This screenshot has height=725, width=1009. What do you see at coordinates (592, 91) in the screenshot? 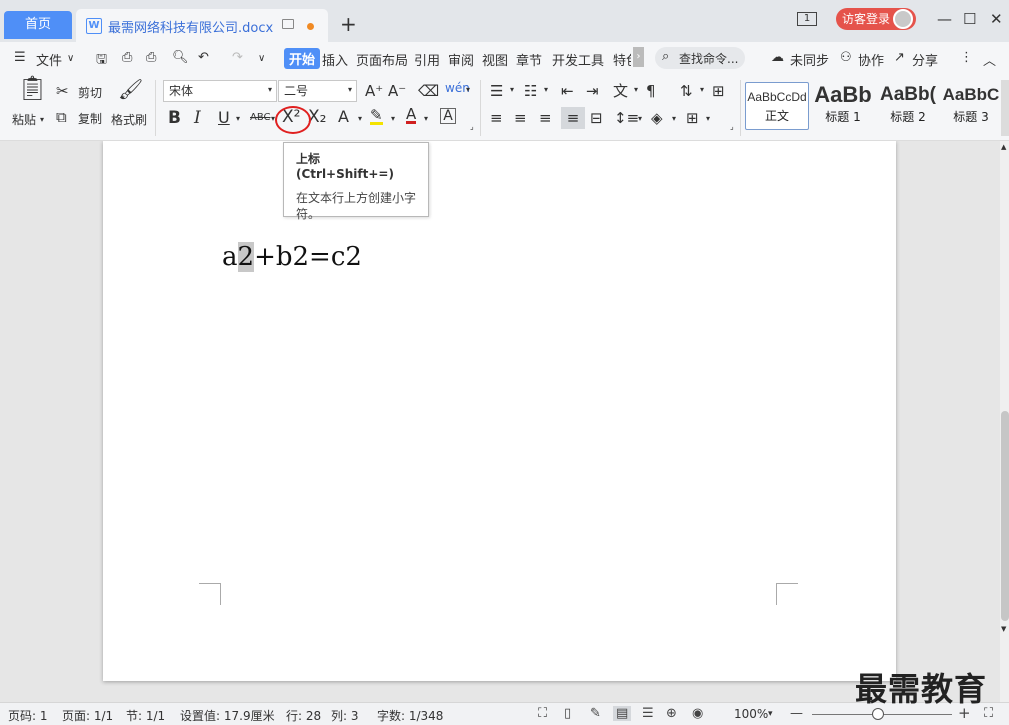
I see `increase-indent-icon: ⇥` at bounding box center [592, 91].